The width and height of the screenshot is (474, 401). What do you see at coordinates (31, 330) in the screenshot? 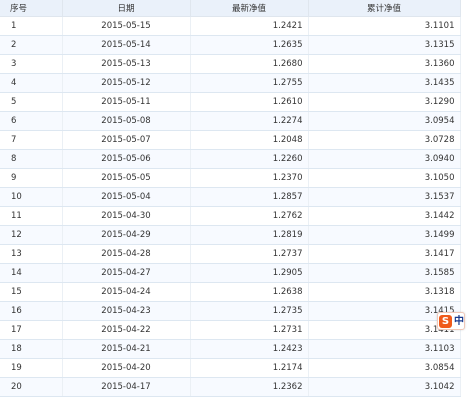
I see `cell-index: 17` at bounding box center [31, 330].